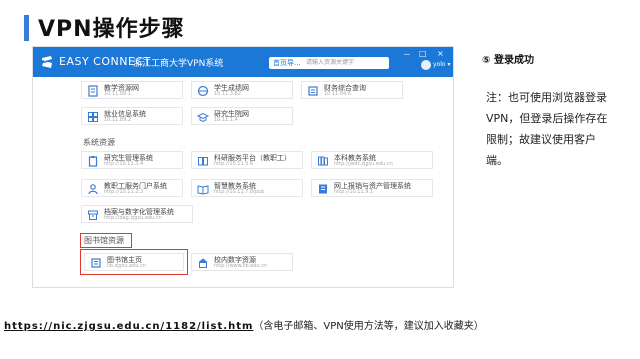 The image size is (640, 359). What do you see at coordinates (203, 190) in the screenshot?
I see `open-book-icon` at bounding box center [203, 190].